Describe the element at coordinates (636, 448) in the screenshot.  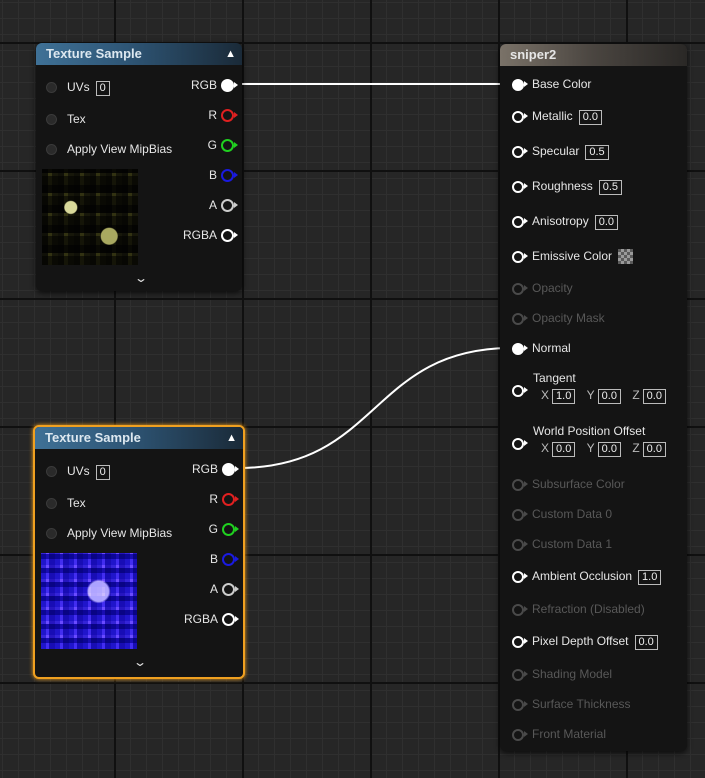
I see `z-label: Z` at that location.